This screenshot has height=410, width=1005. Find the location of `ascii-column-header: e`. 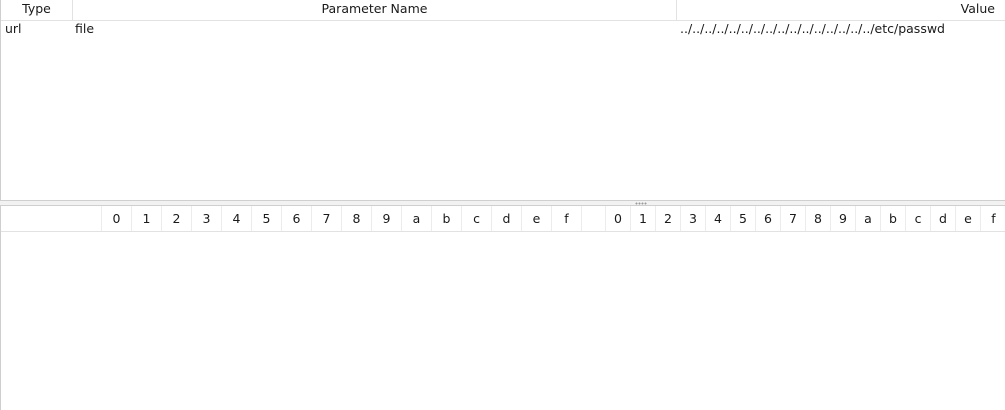

ascii-column-header: e is located at coordinates (968, 218).